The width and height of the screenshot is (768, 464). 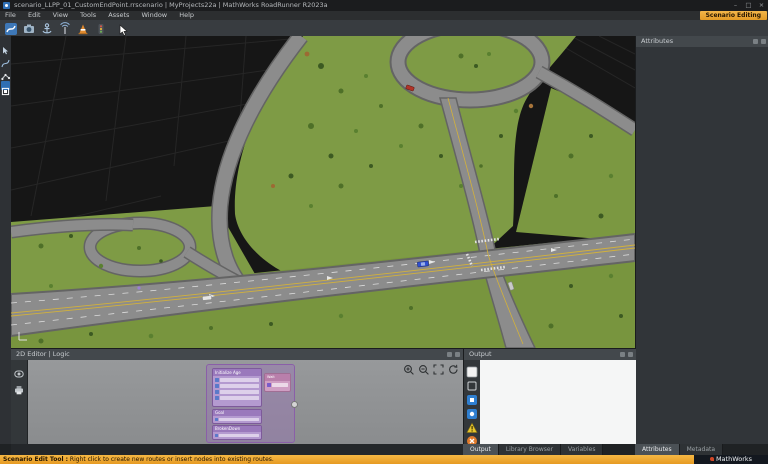 I want to click on node-wait-label: Wait, so click(x=277, y=377).